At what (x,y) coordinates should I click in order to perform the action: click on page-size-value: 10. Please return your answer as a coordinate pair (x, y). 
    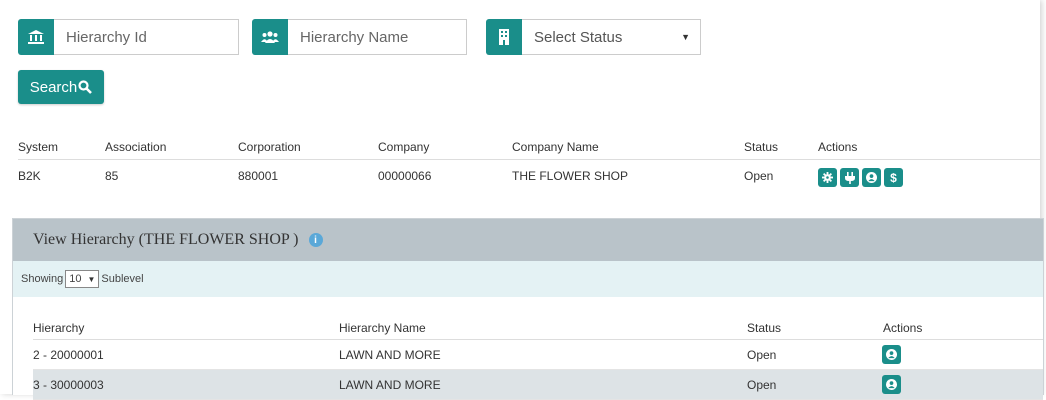
    Looking at the image, I should click on (75, 279).